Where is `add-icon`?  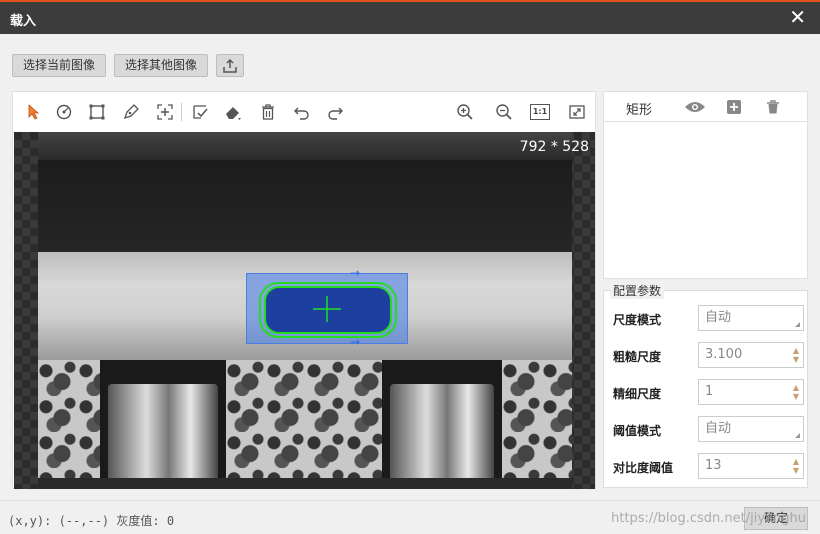 add-icon is located at coordinates (734, 107).